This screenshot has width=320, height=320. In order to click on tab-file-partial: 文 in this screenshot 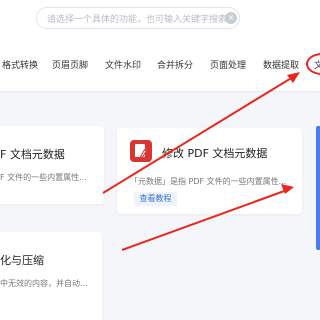, I will do `click(317, 64)`.